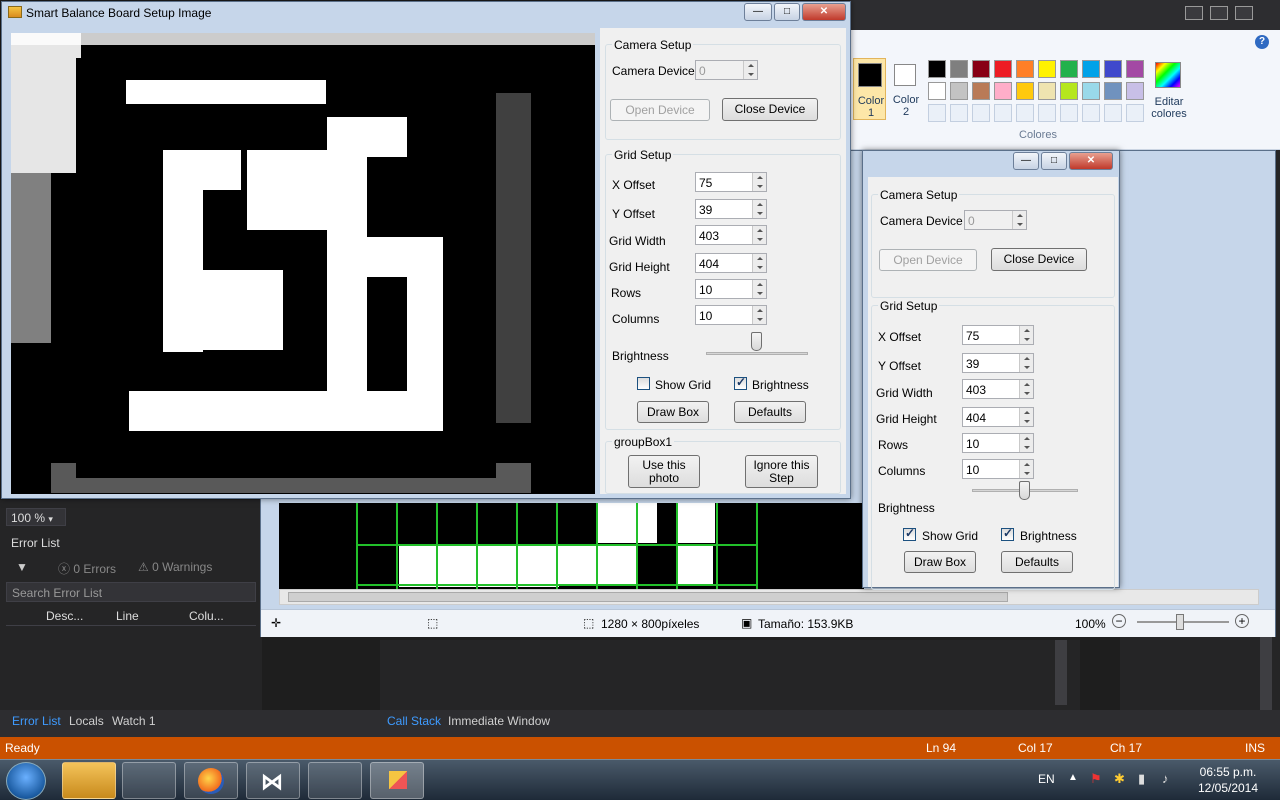 The height and width of the screenshot is (800, 1280). I want to click on close-device-button: Close Device, so click(770, 109).